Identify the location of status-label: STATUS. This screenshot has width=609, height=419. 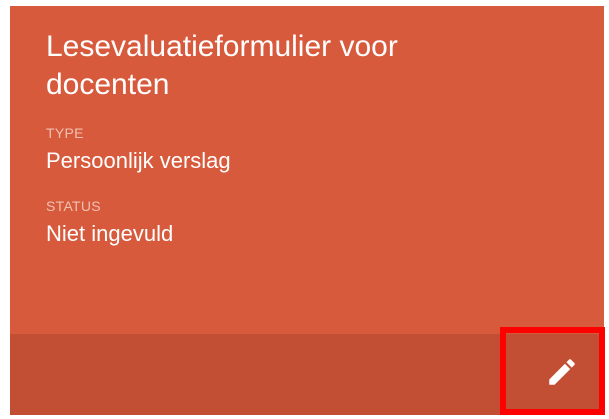
(73, 206).